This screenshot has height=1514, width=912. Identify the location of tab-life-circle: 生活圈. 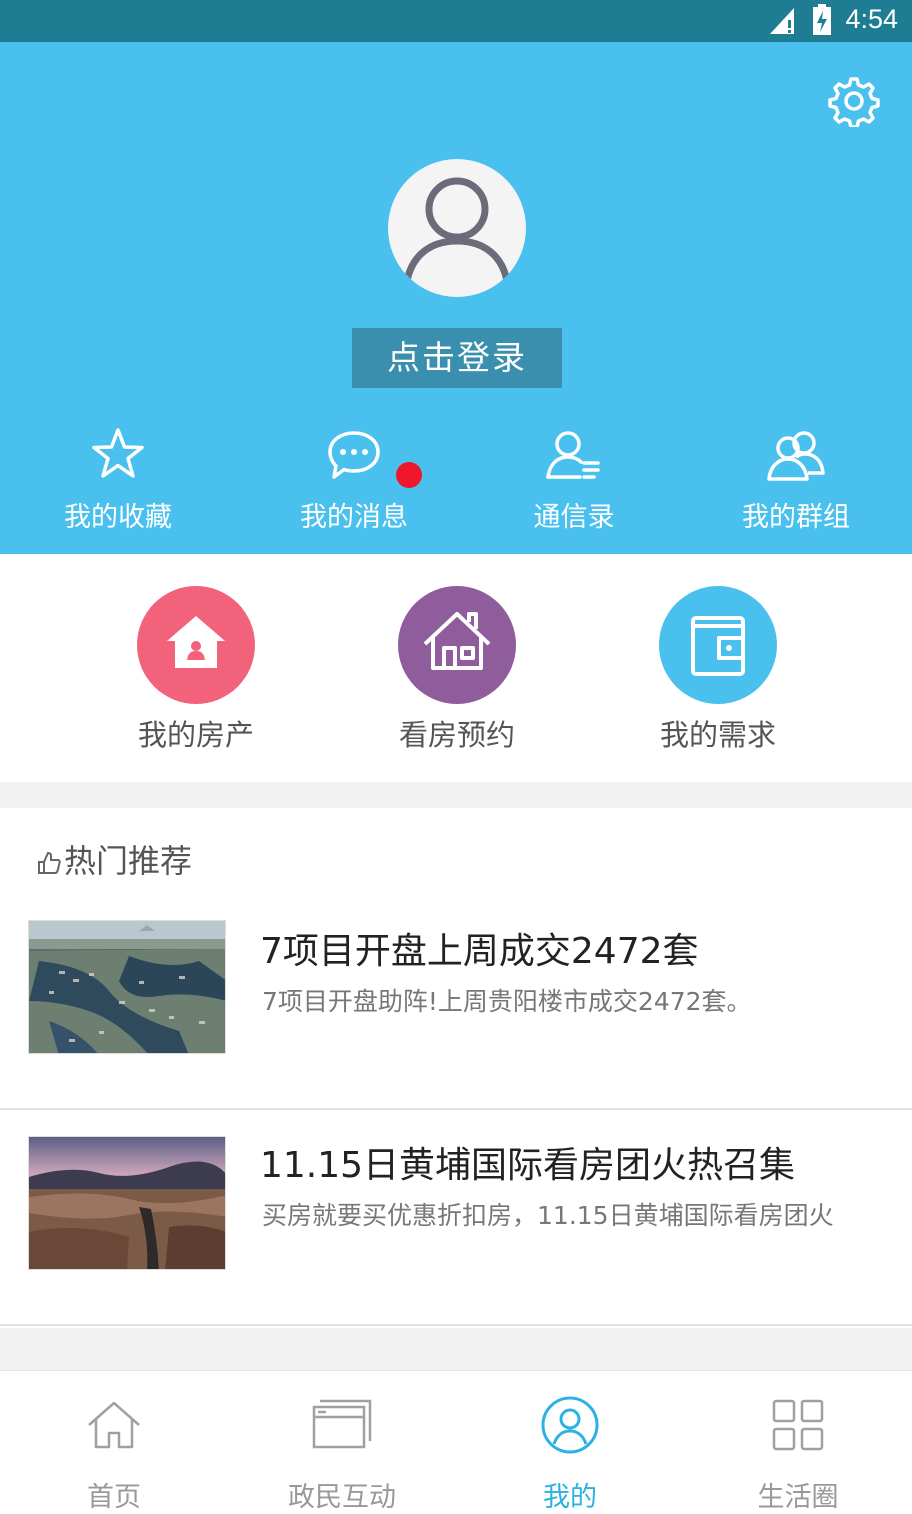
(798, 1442).